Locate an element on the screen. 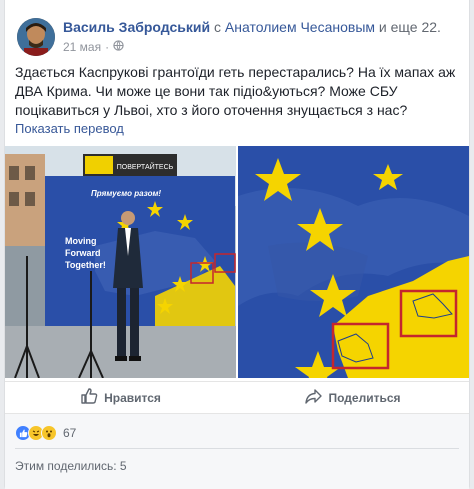  and-more-text: и еще 22. is located at coordinates (409, 27).